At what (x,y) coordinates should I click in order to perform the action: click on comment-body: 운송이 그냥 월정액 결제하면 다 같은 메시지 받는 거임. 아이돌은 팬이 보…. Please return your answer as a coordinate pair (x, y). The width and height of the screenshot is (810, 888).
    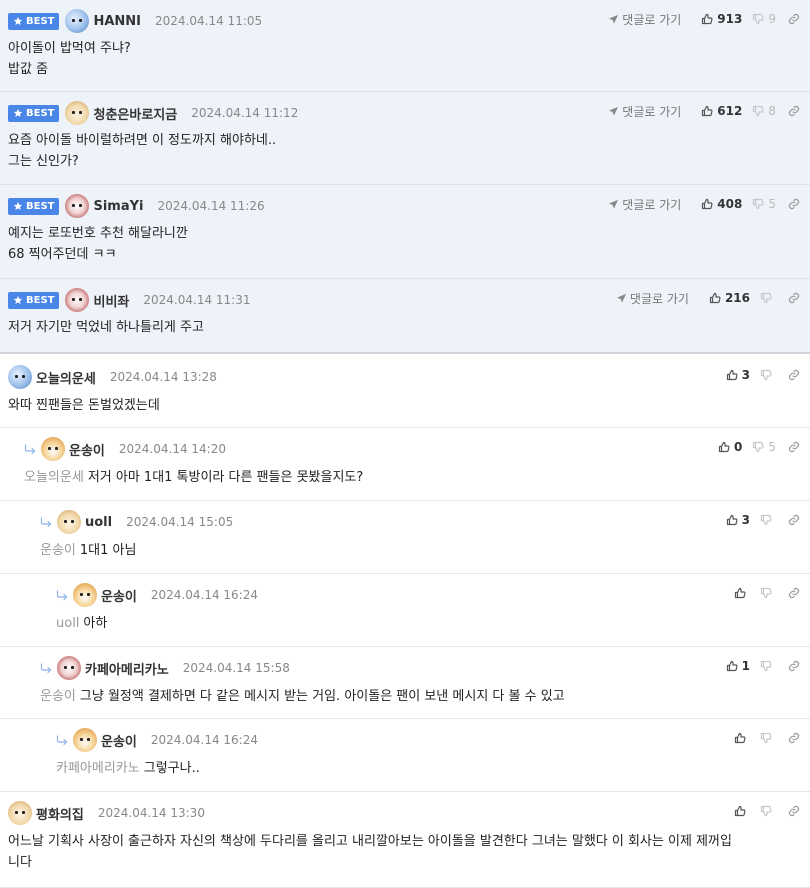
    Looking at the image, I should click on (421, 696).